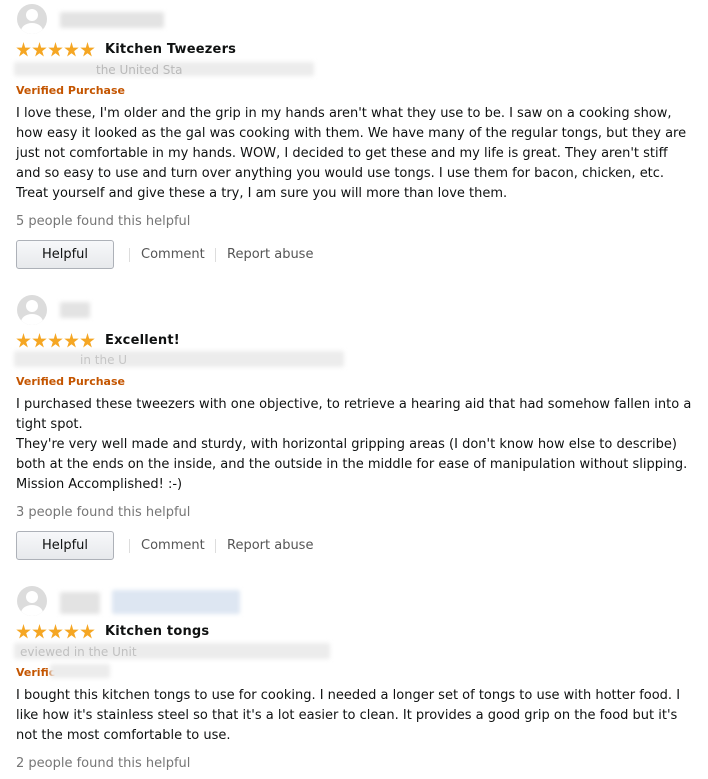  Describe the element at coordinates (157, 631) in the screenshot. I see `review-title: Kitchen tongs` at that location.